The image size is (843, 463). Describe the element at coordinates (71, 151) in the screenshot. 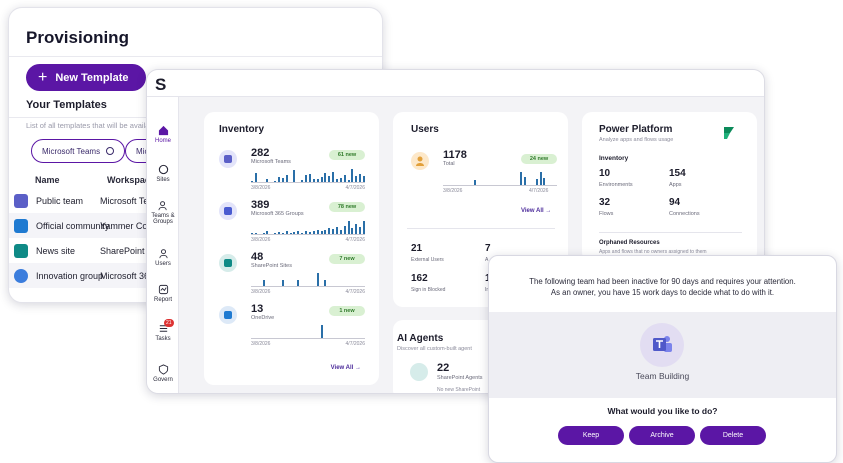

I see `chip-label: Microsoft Teams` at that location.